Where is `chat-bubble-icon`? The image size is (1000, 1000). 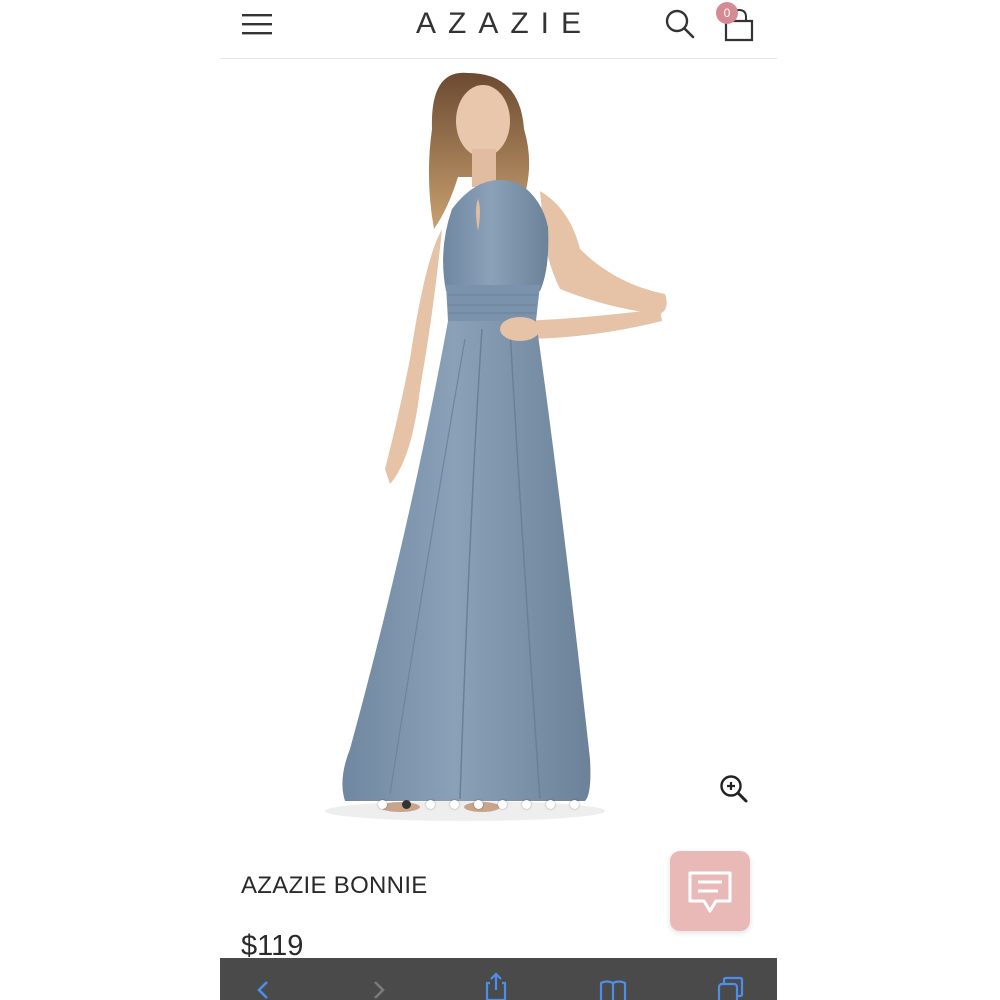
chat-bubble-icon is located at coordinates (710, 892).